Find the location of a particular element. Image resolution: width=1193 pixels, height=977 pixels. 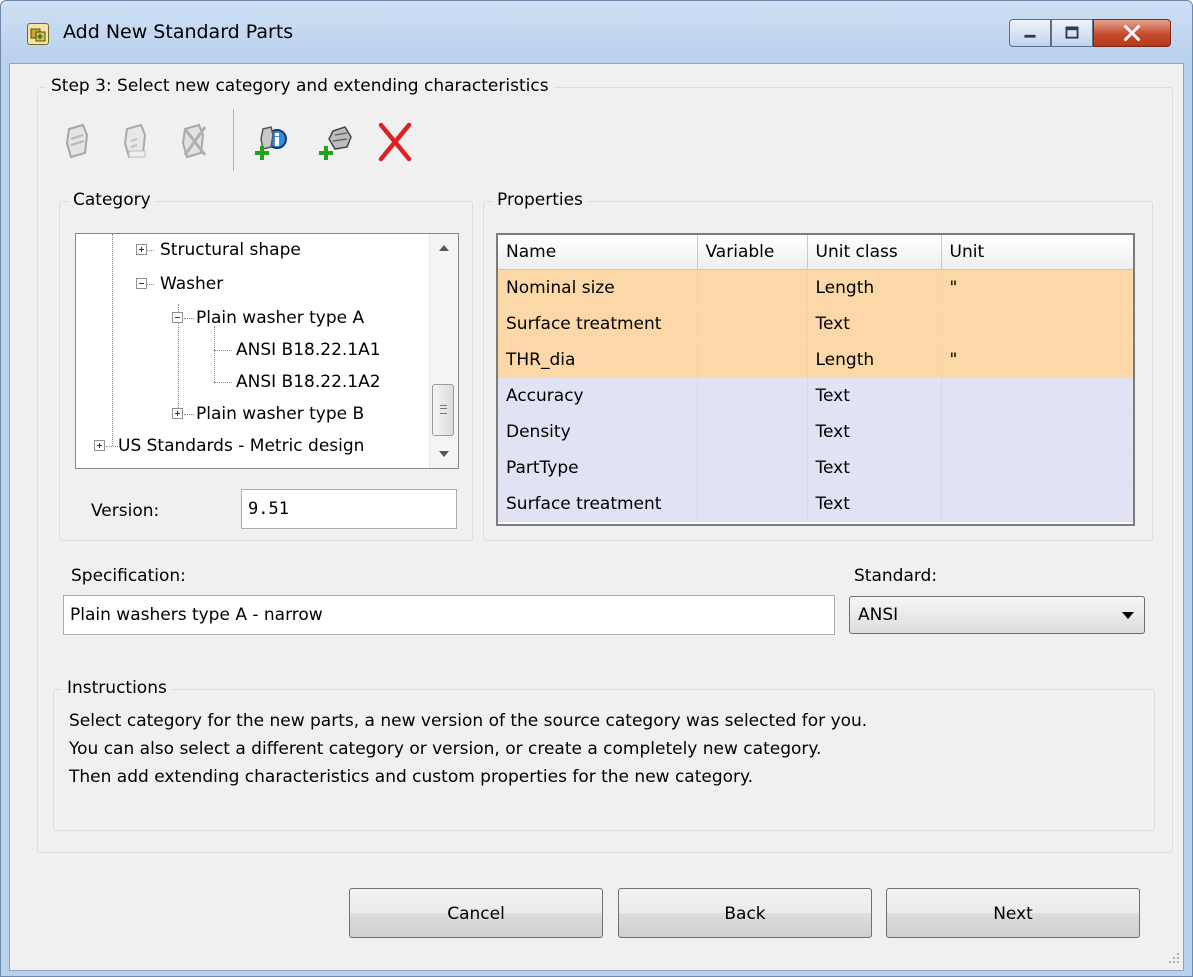

table-row: Accuracy Text is located at coordinates (815, 395).